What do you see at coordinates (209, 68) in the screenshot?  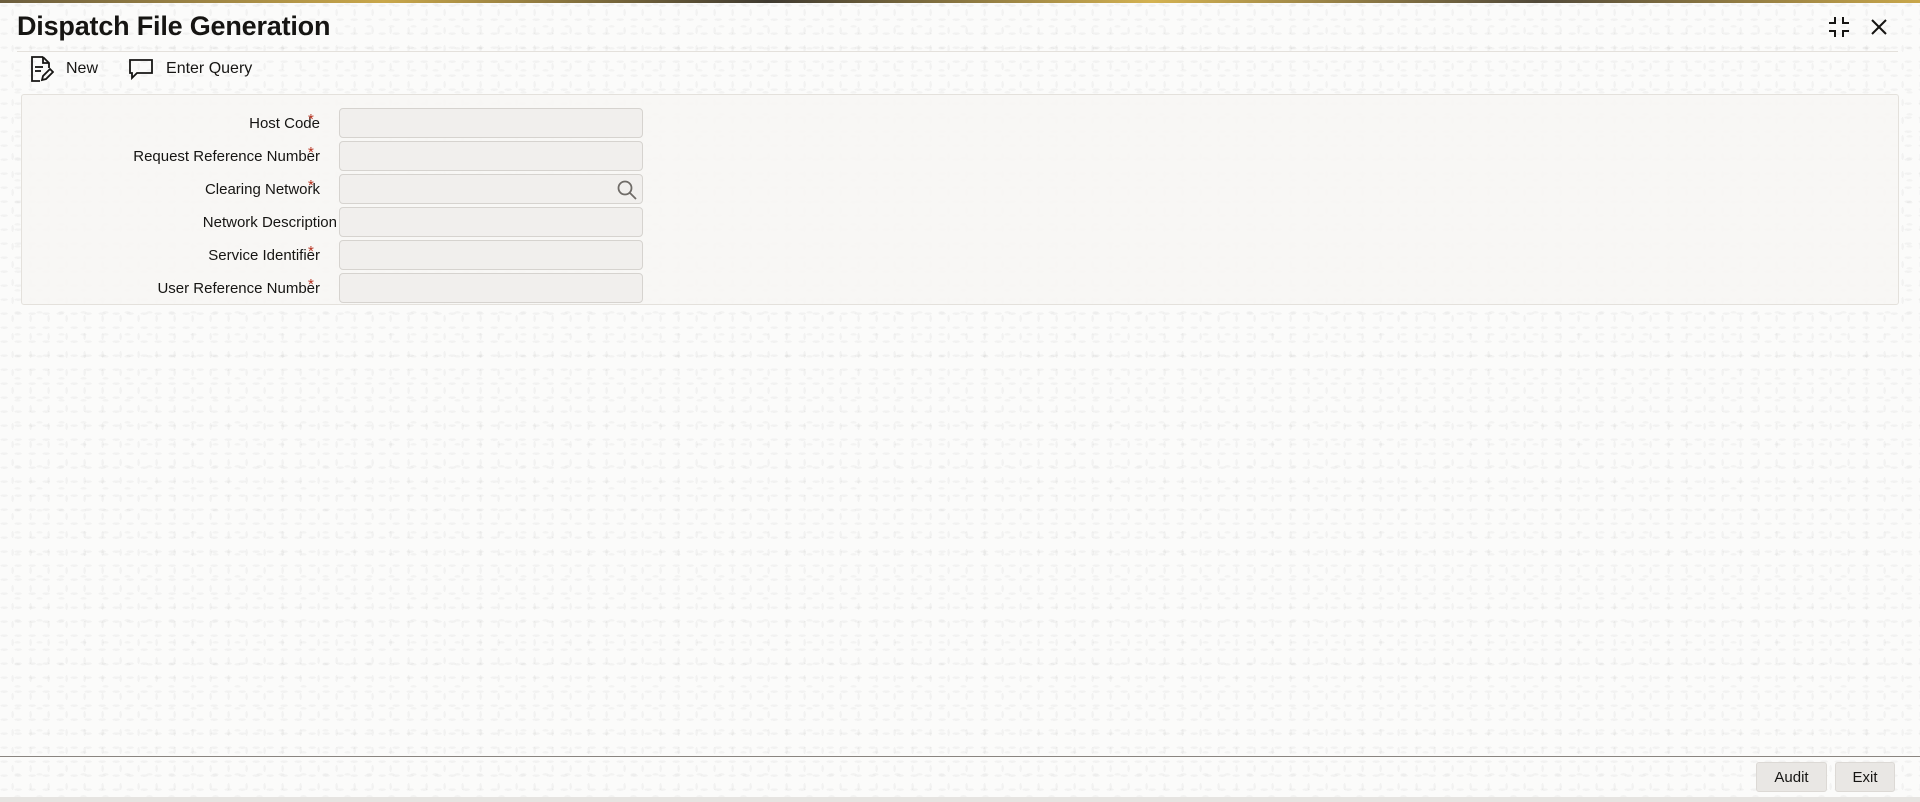 I see `enter-query-label: Enter Query` at bounding box center [209, 68].